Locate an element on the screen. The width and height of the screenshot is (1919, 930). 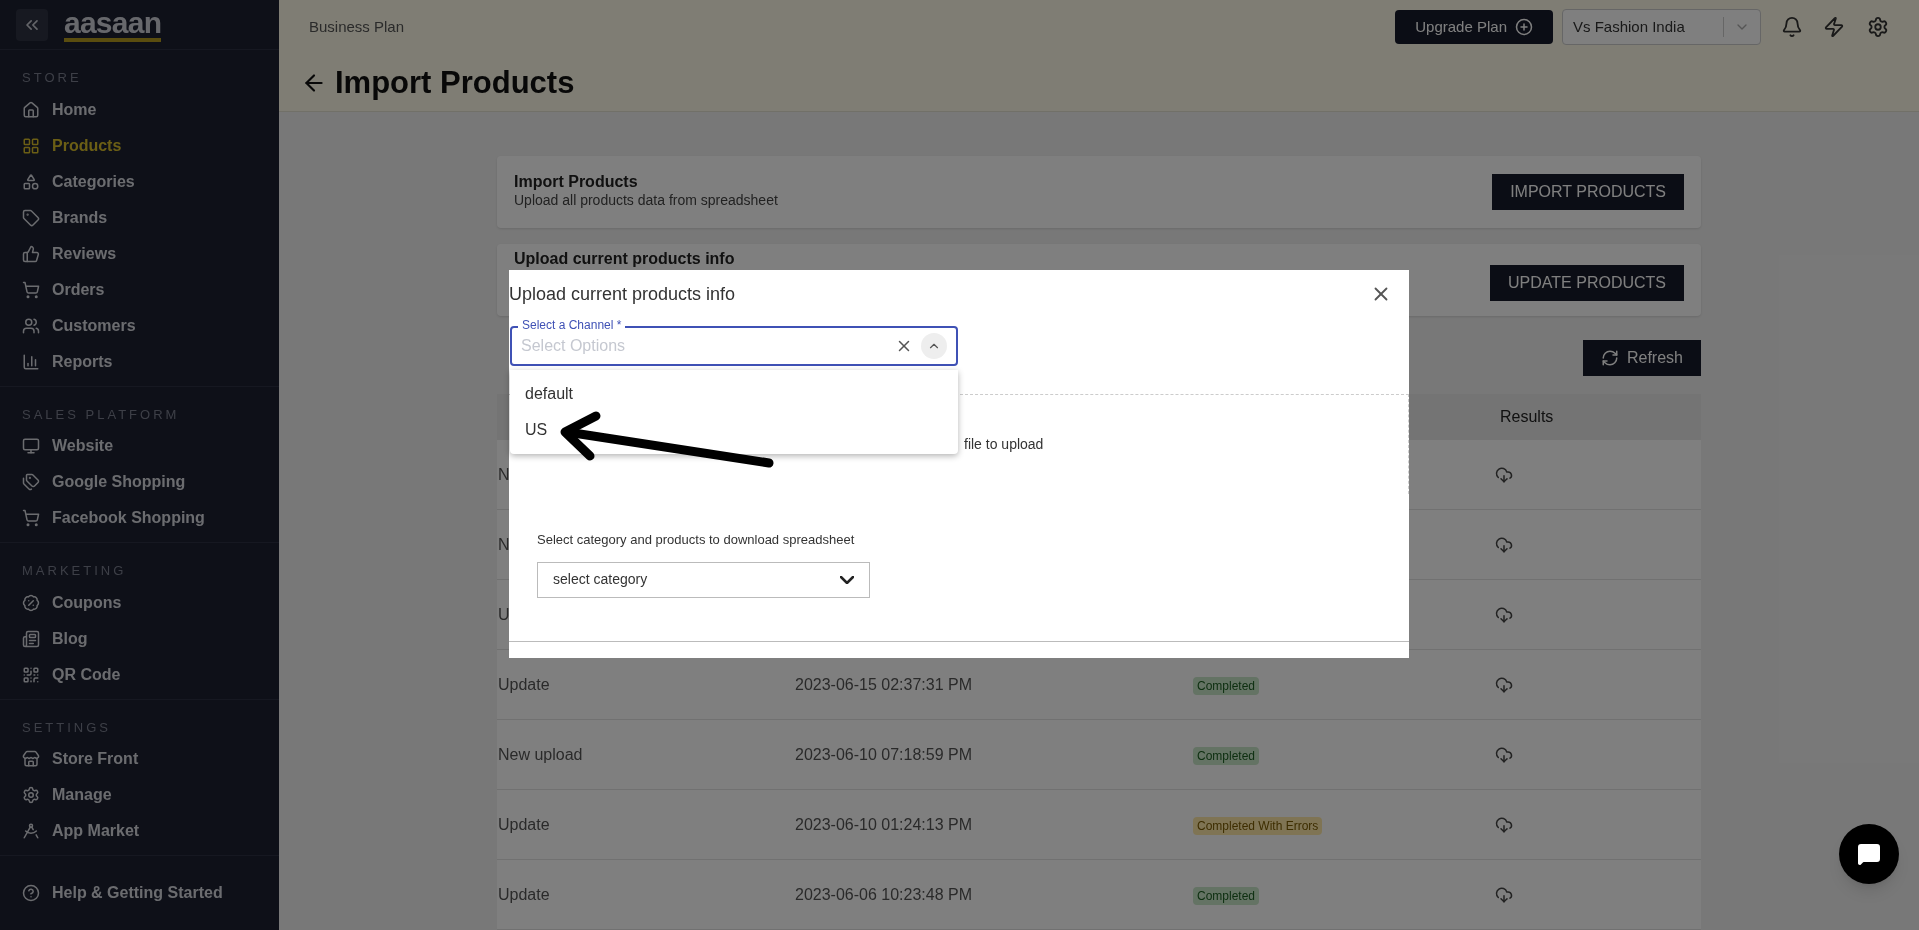
percent-badge-icon is located at coordinates (31, 602).